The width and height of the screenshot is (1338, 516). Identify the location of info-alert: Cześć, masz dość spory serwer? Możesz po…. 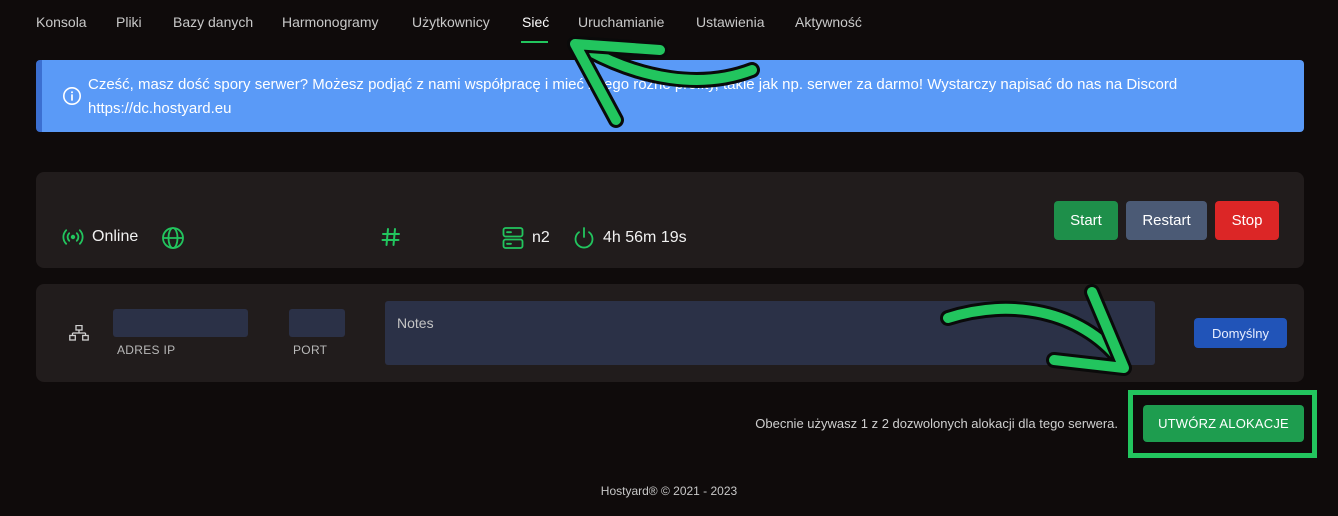
(670, 96).